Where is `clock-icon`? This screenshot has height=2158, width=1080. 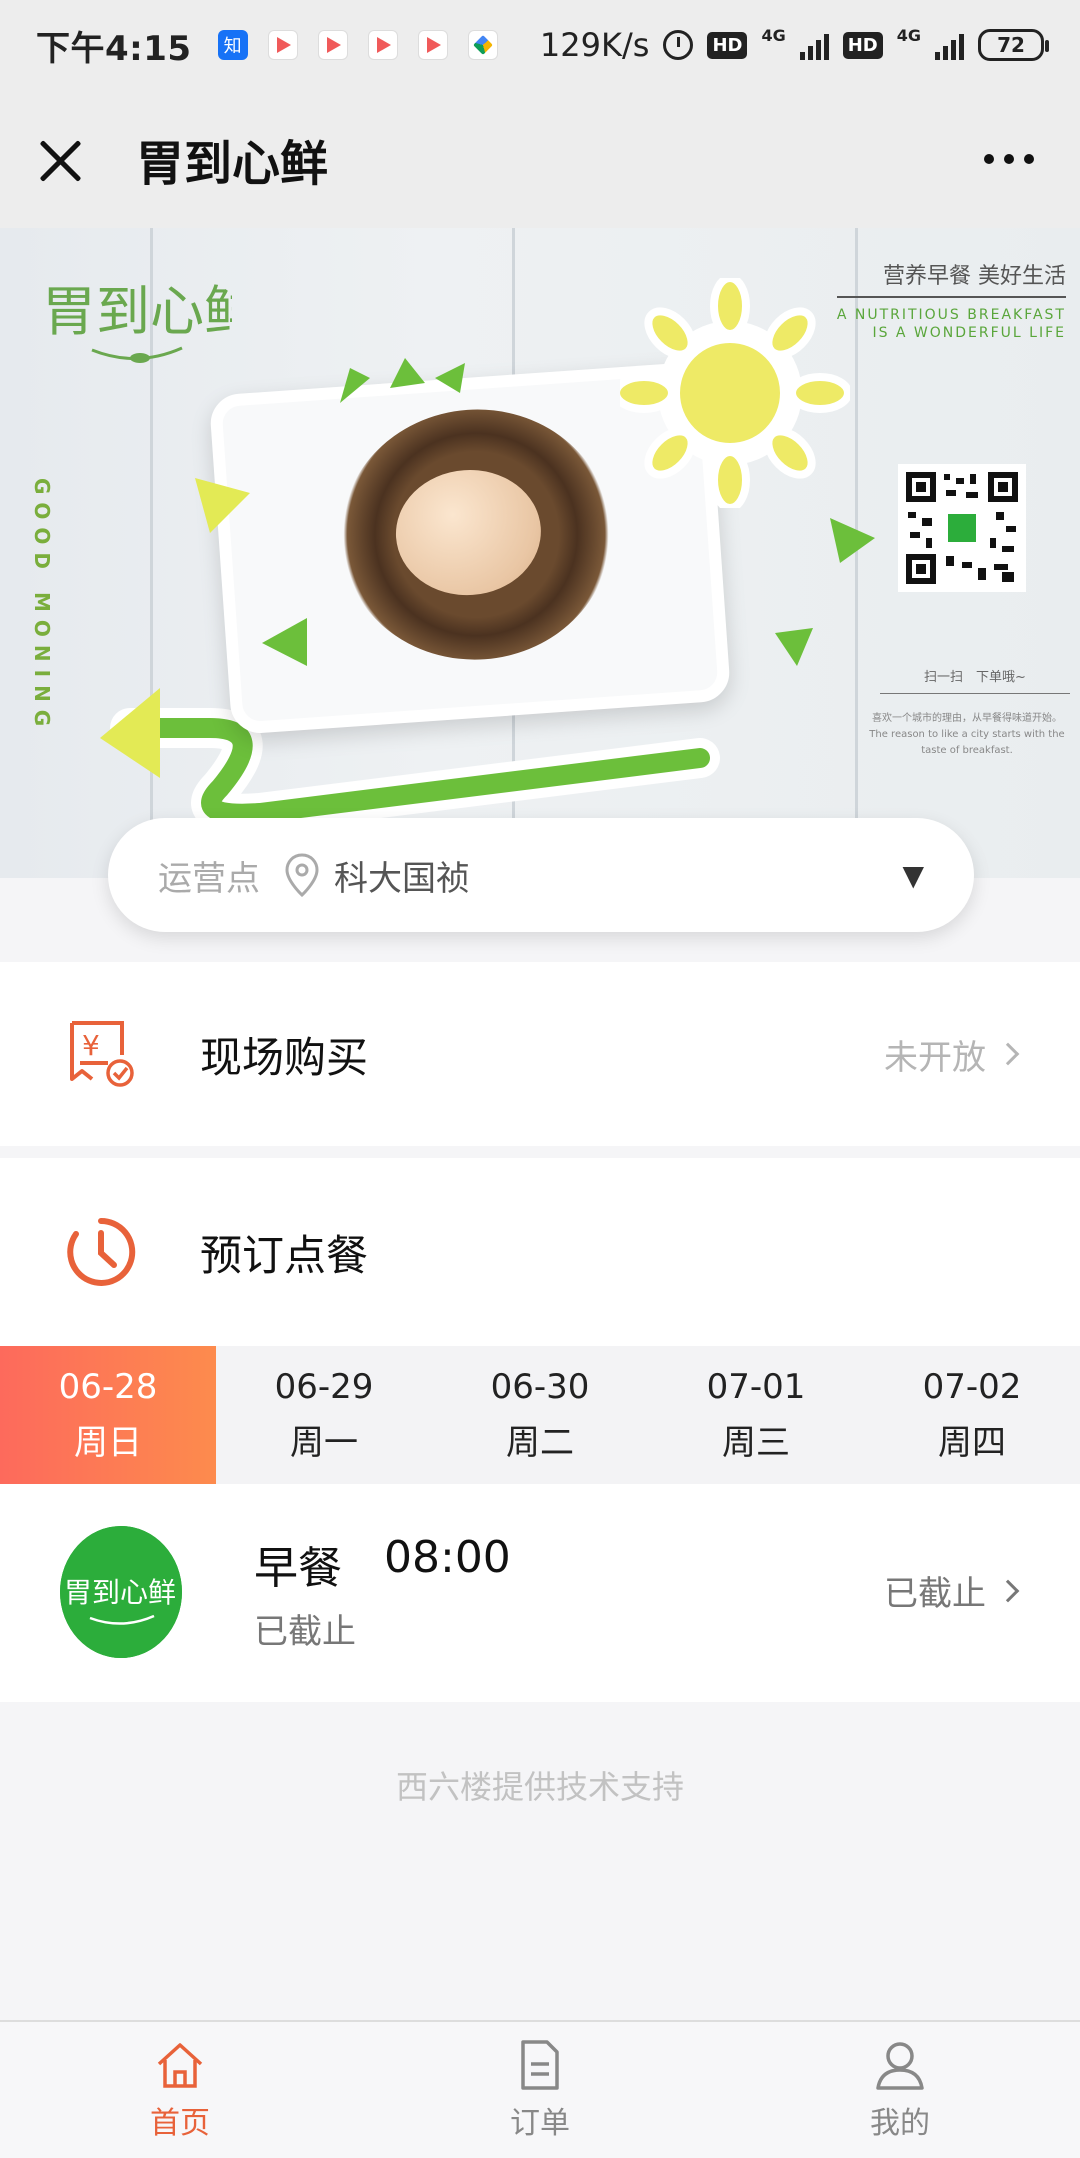 clock-icon is located at coordinates (101, 1251).